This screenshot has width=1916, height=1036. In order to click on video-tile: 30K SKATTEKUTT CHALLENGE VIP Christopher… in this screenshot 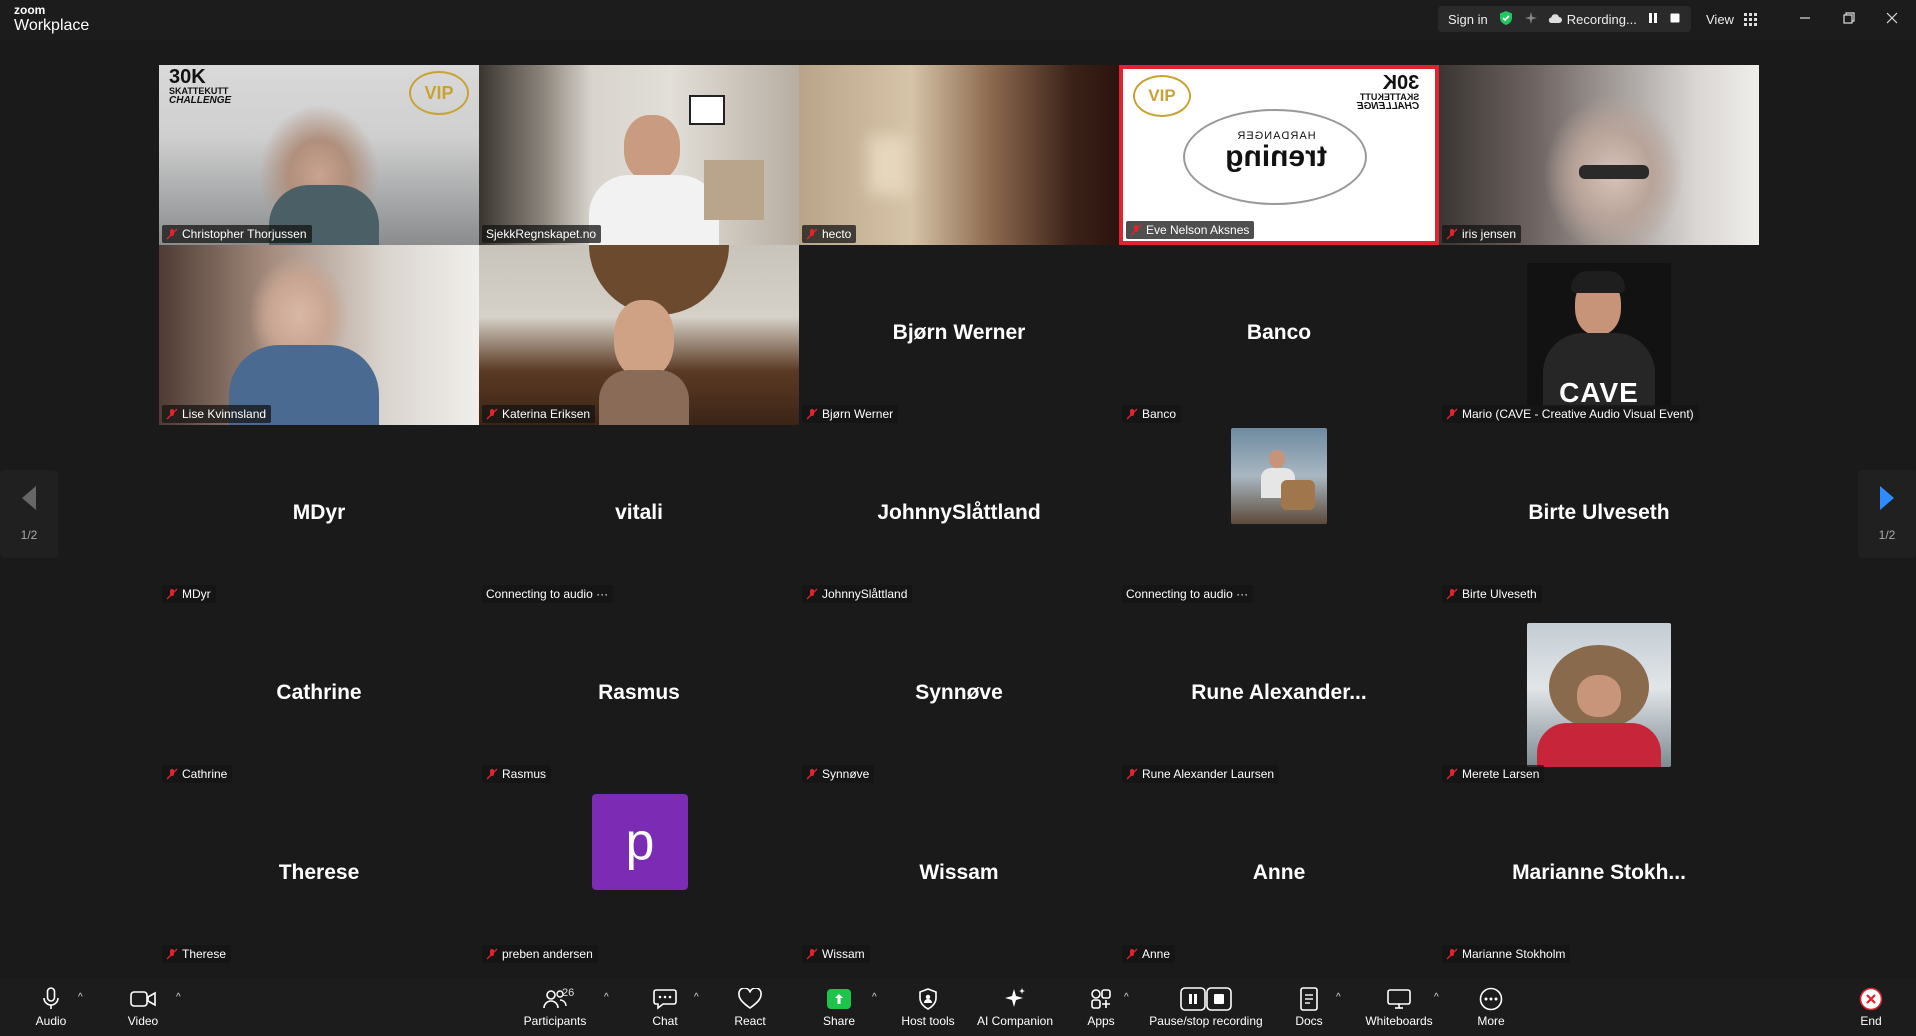, I will do `click(319, 155)`.